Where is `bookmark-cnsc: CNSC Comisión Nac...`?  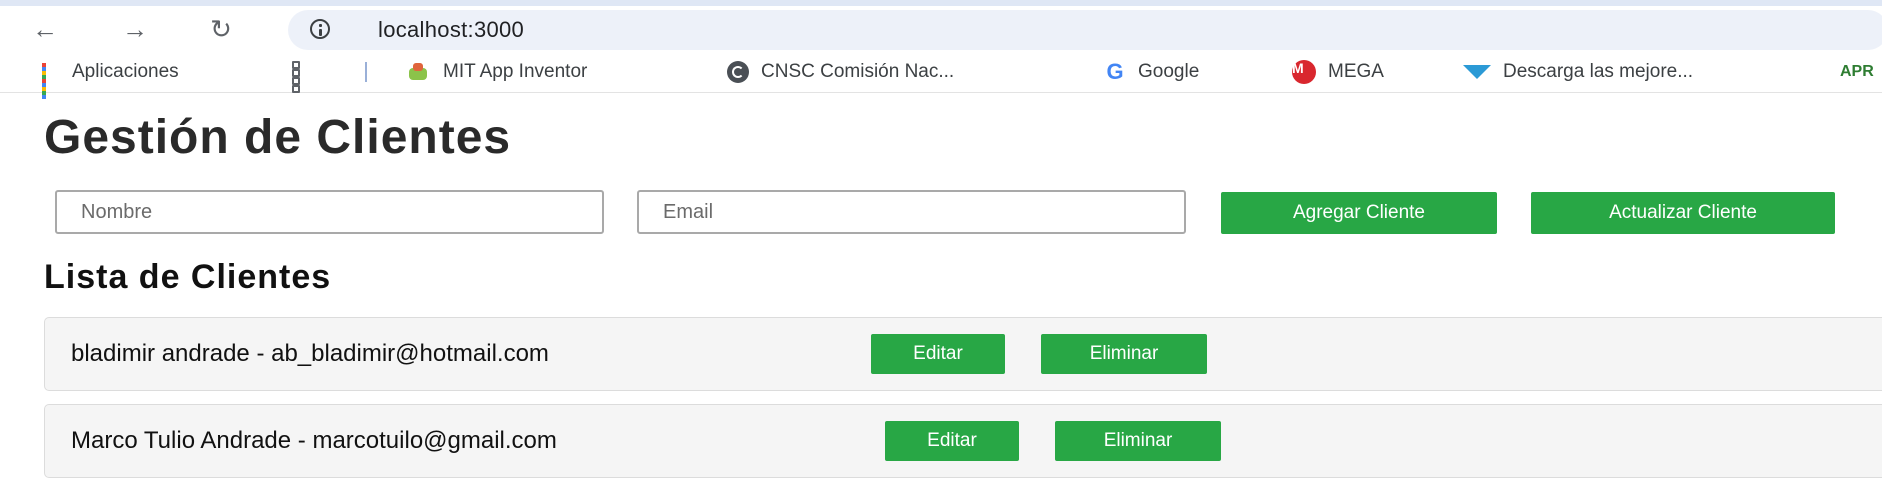
bookmark-cnsc: CNSC Comisión Nac... is located at coordinates (840, 72).